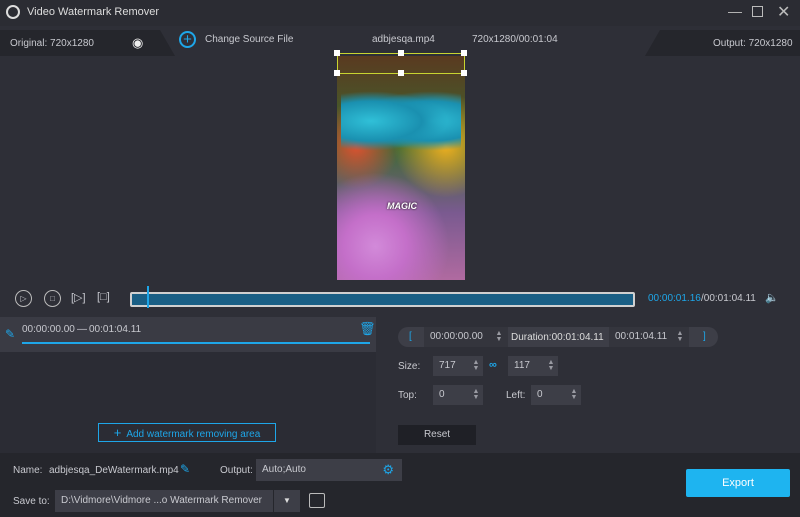 Image resolution: width=800 pixels, height=517 pixels. I want to click on top-stepper: ▲ ▼, so click(476, 394).